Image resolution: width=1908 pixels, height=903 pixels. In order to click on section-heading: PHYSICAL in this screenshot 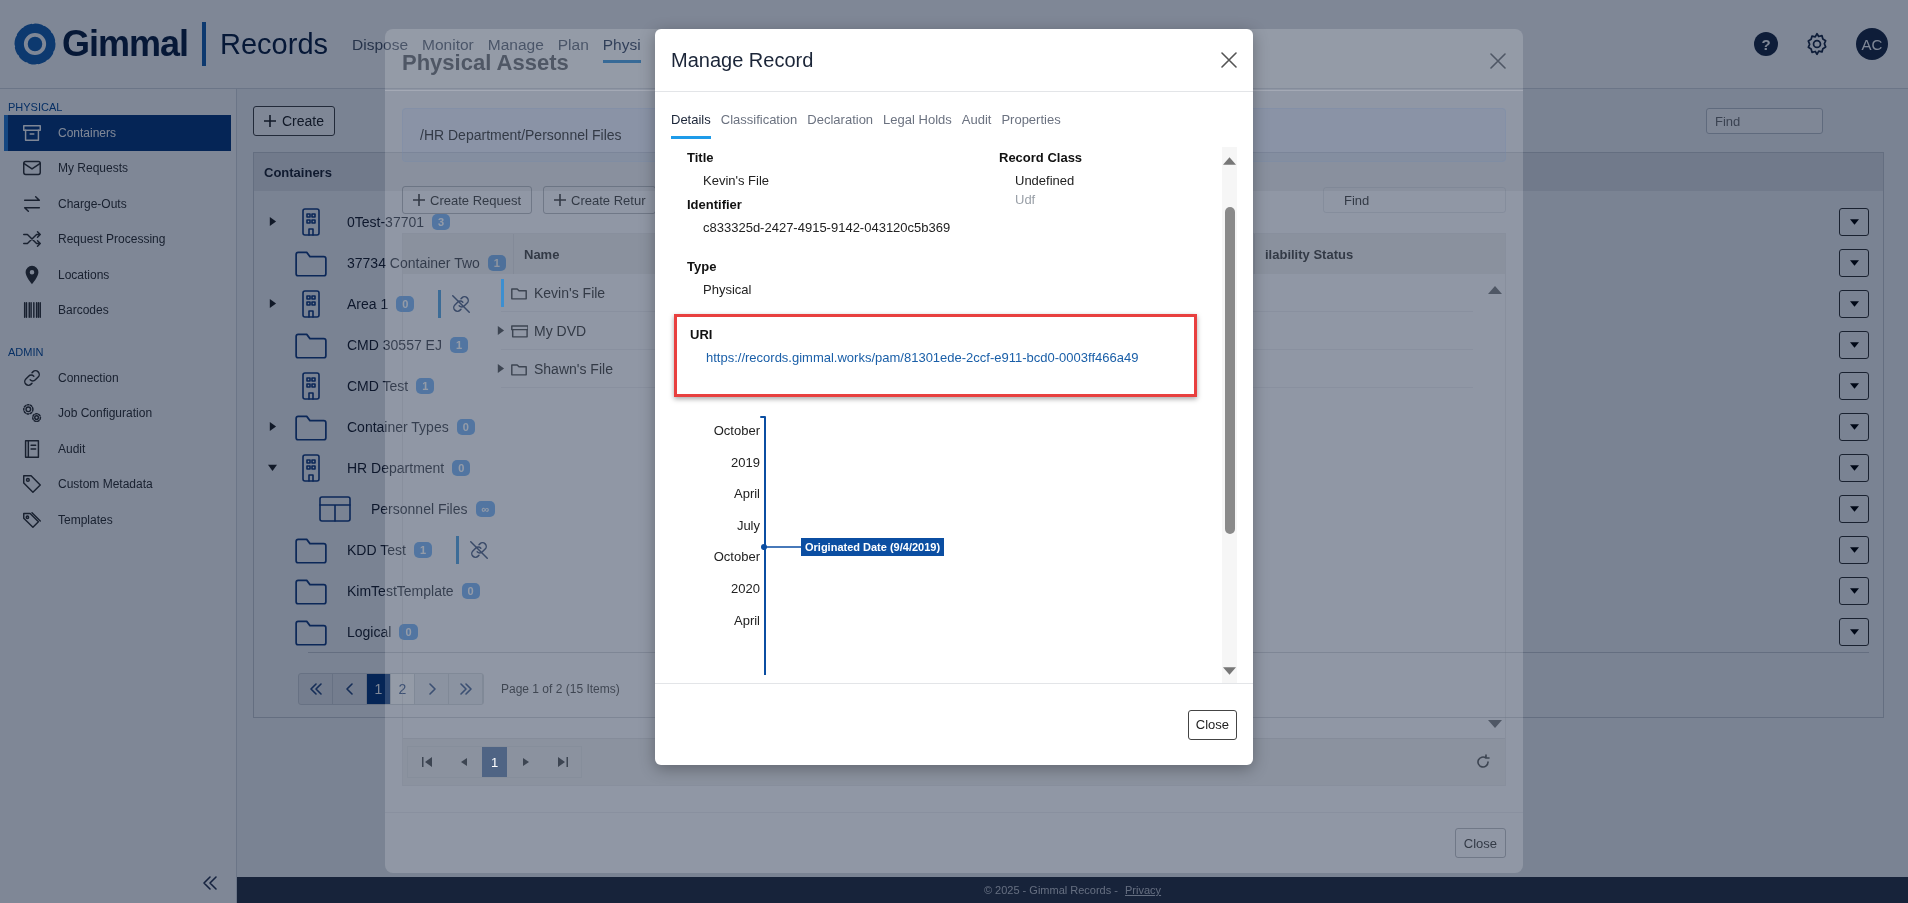, I will do `click(35, 107)`.